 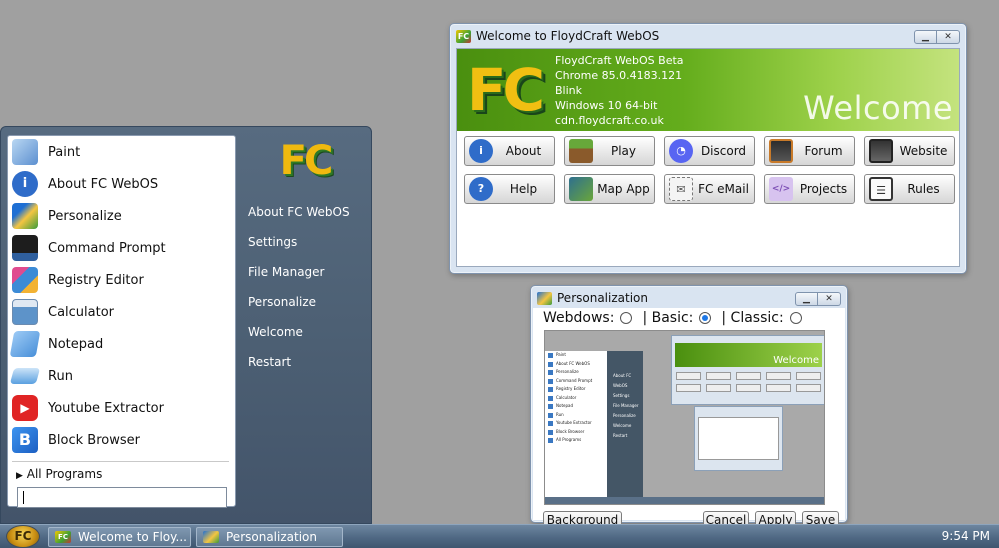 I want to click on taskbar-clock: 9:54 PM, so click(x=965, y=536).